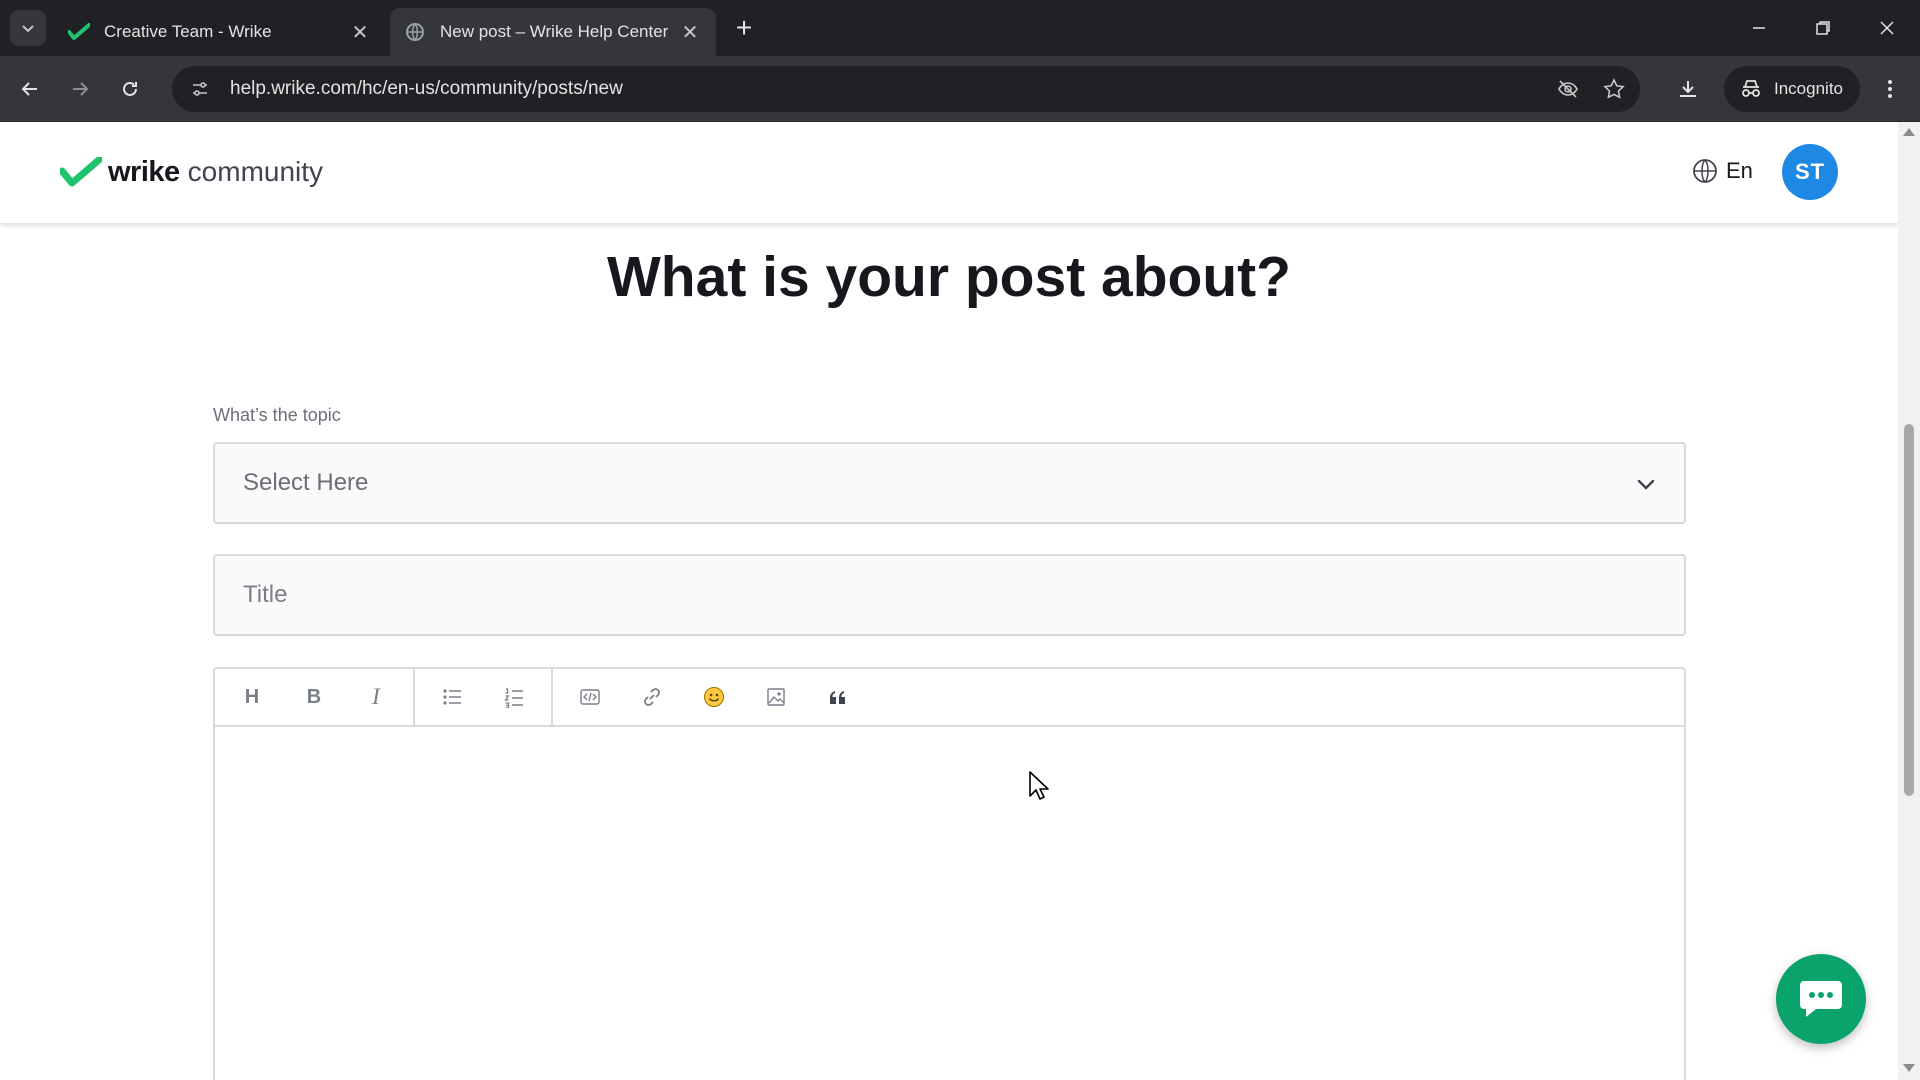 The height and width of the screenshot is (1080, 1920). Describe the element at coordinates (1909, 132) in the screenshot. I see `scroll-up-icon` at that location.